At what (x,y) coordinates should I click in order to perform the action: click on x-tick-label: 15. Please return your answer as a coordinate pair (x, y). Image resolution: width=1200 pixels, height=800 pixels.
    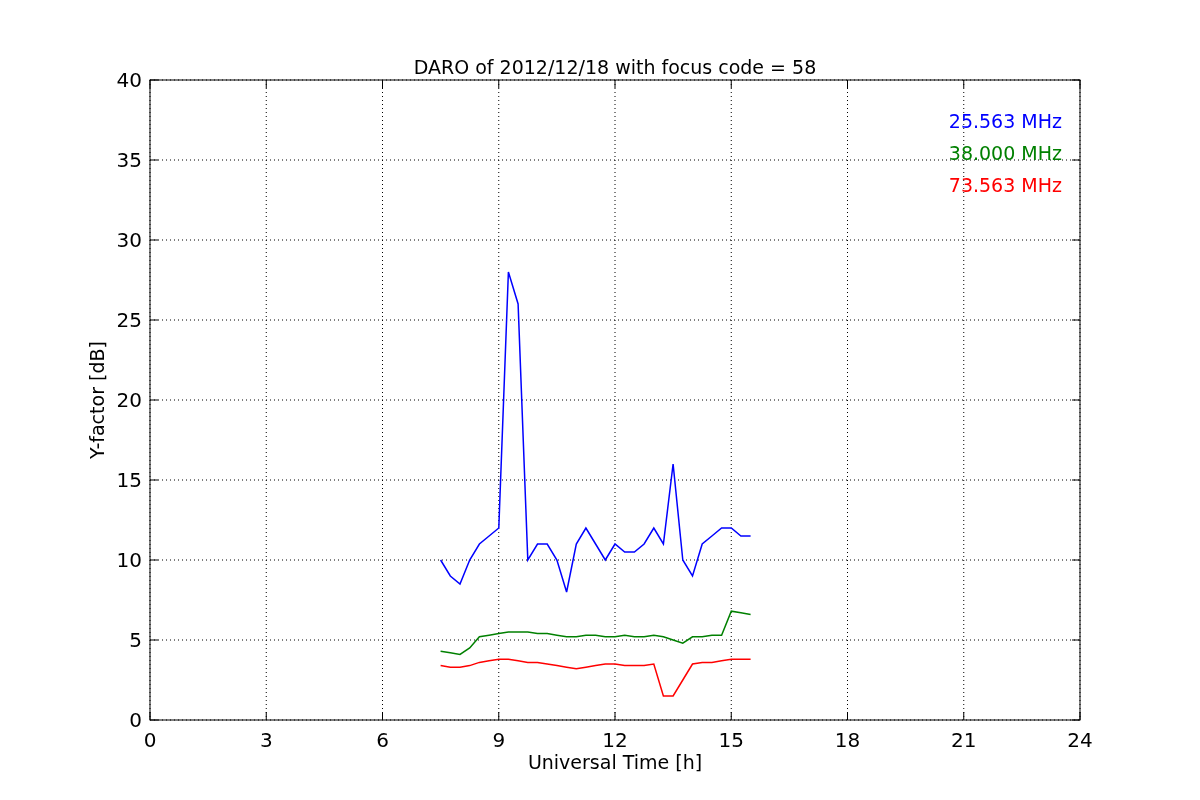
    Looking at the image, I should click on (731, 740).